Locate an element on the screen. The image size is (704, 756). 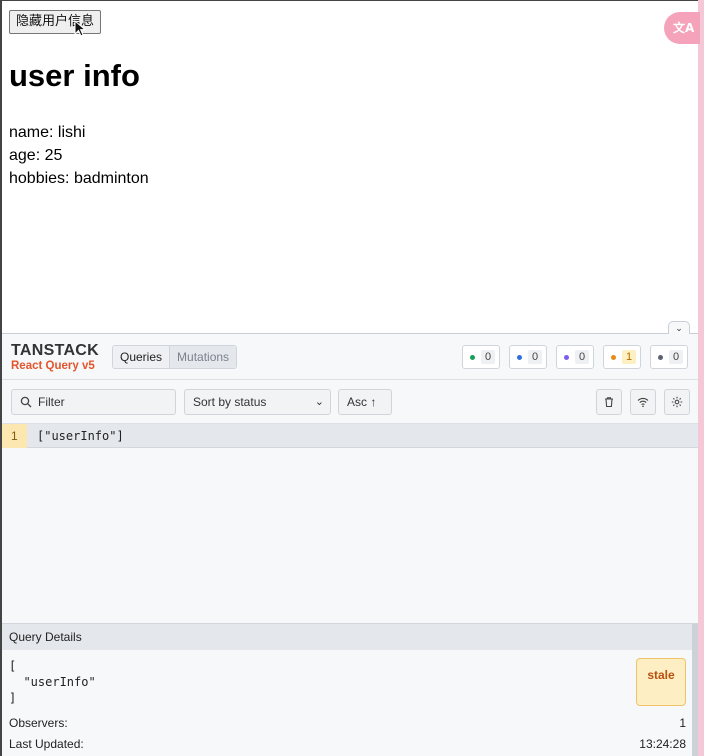
page-title: user info is located at coordinates (74, 75).